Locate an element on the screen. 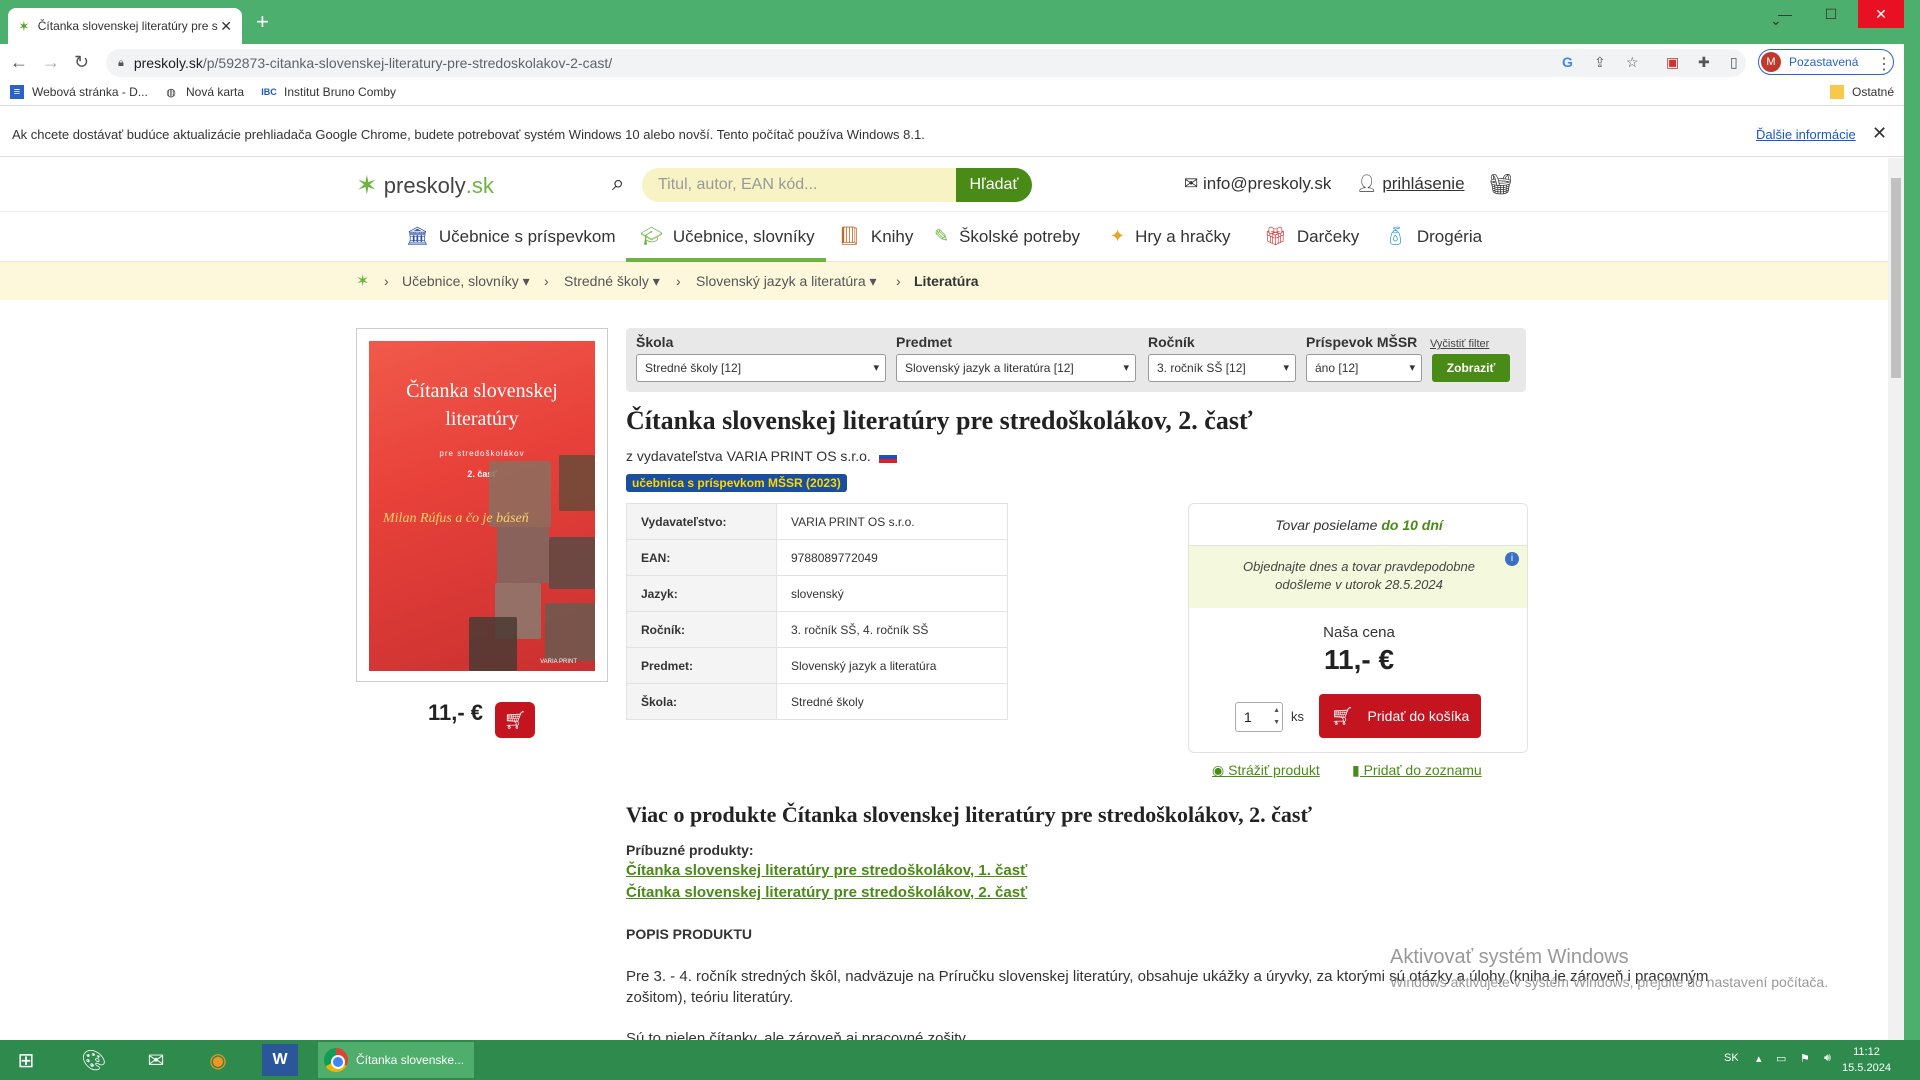 This screenshot has width=1920, height=1080. school-select: Stredné školy [12] ▾ is located at coordinates (761, 368).